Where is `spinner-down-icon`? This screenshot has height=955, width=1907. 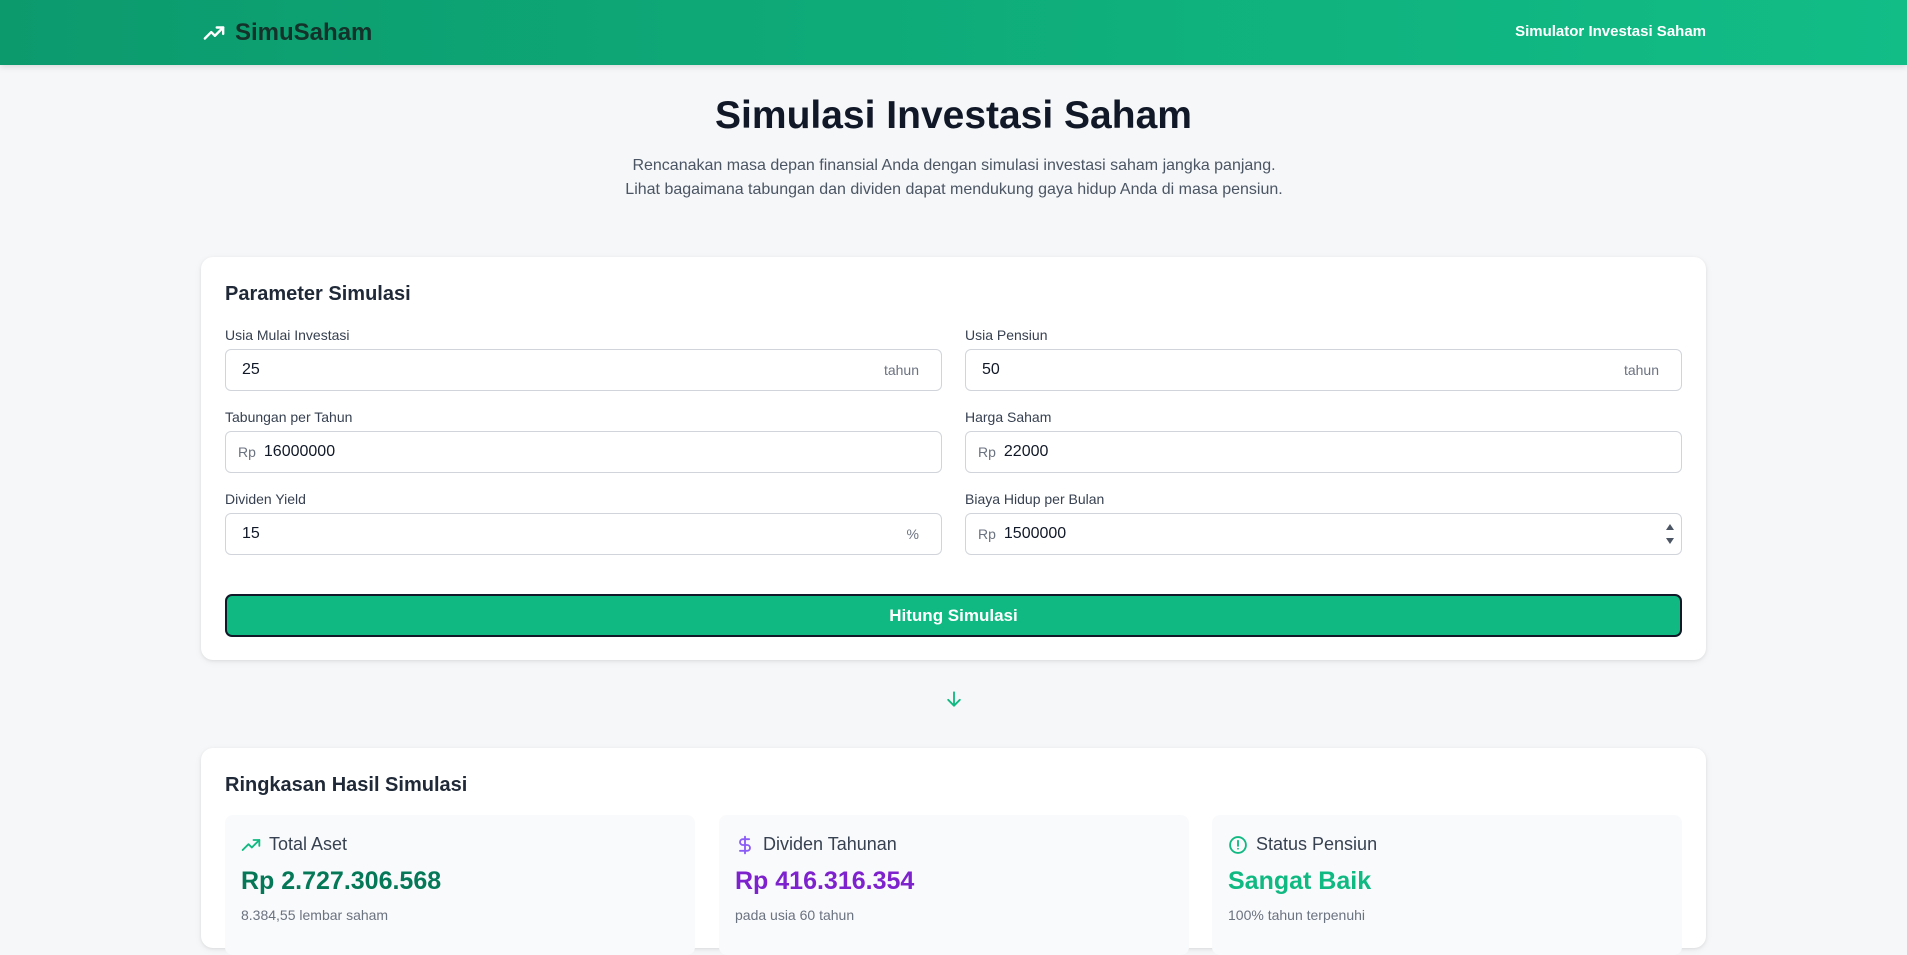
spinner-down-icon is located at coordinates (1670, 541).